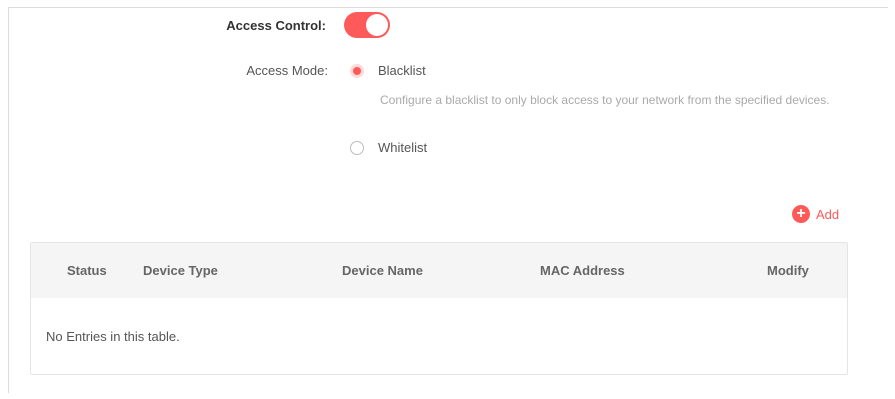 This screenshot has width=895, height=399. I want to click on plus-circle-icon: +, so click(801, 214).